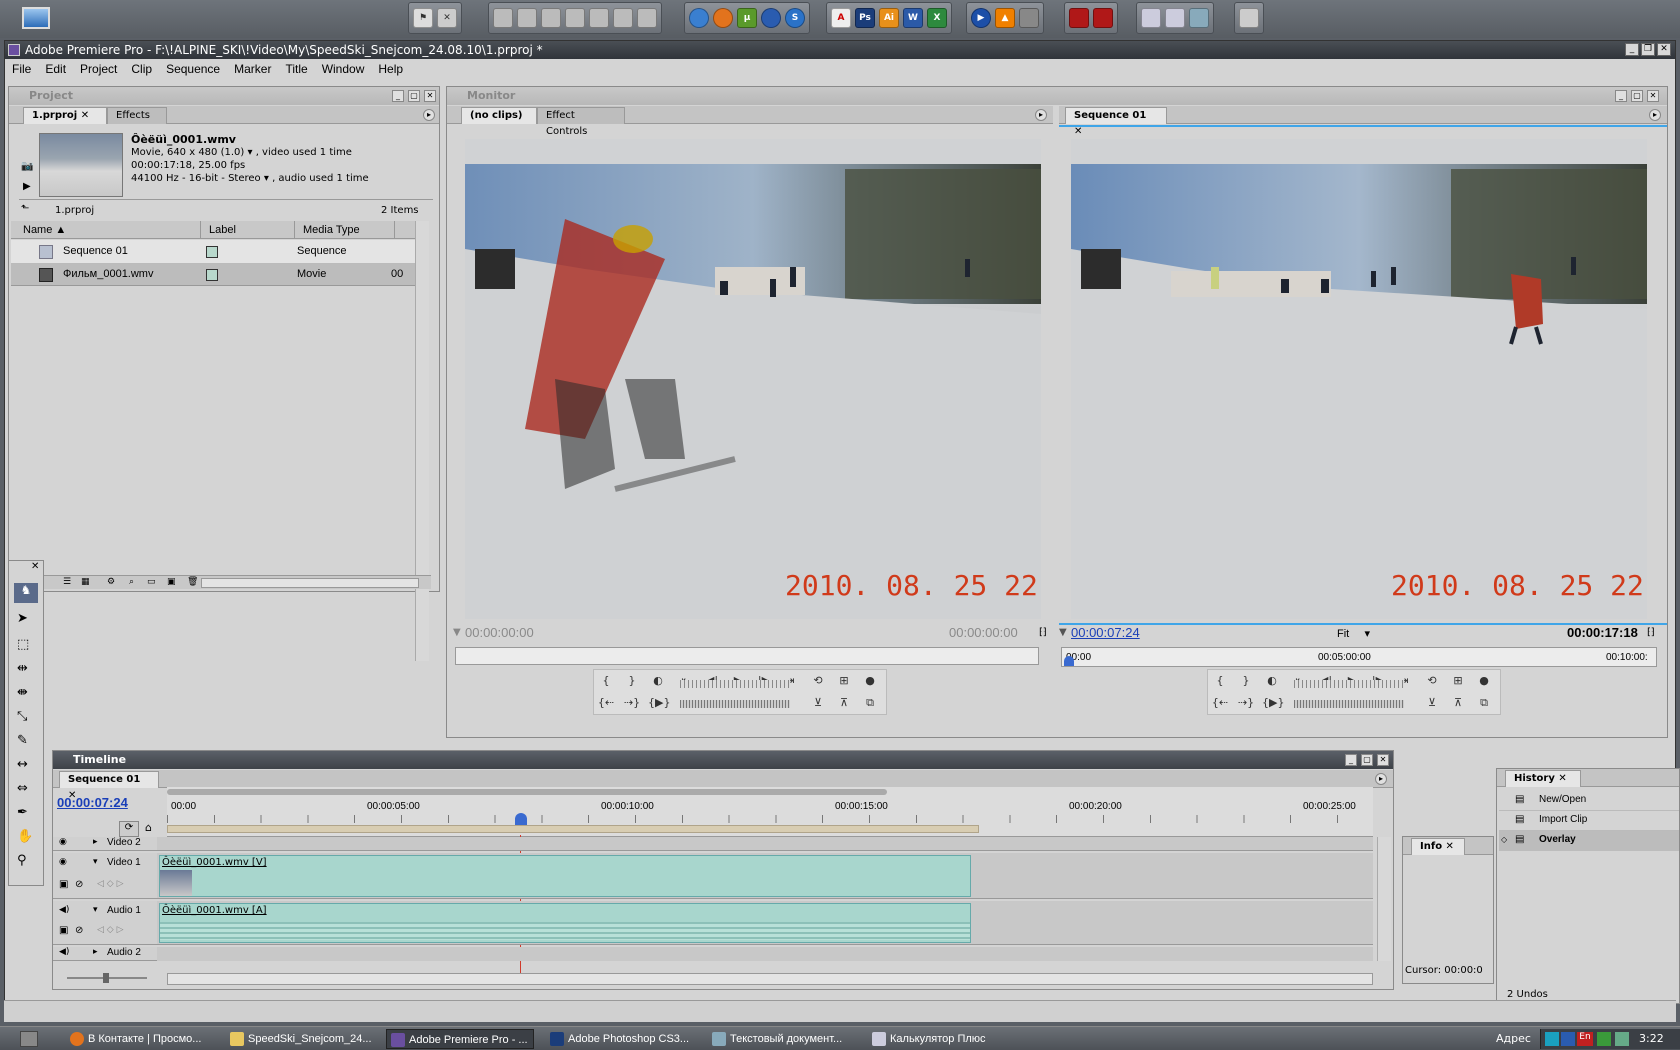 This screenshot has height=1050, width=1680. What do you see at coordinates (1568, 1039) in the screenshot?
I see `shield-icon` at bounding box center [1568, 1039].